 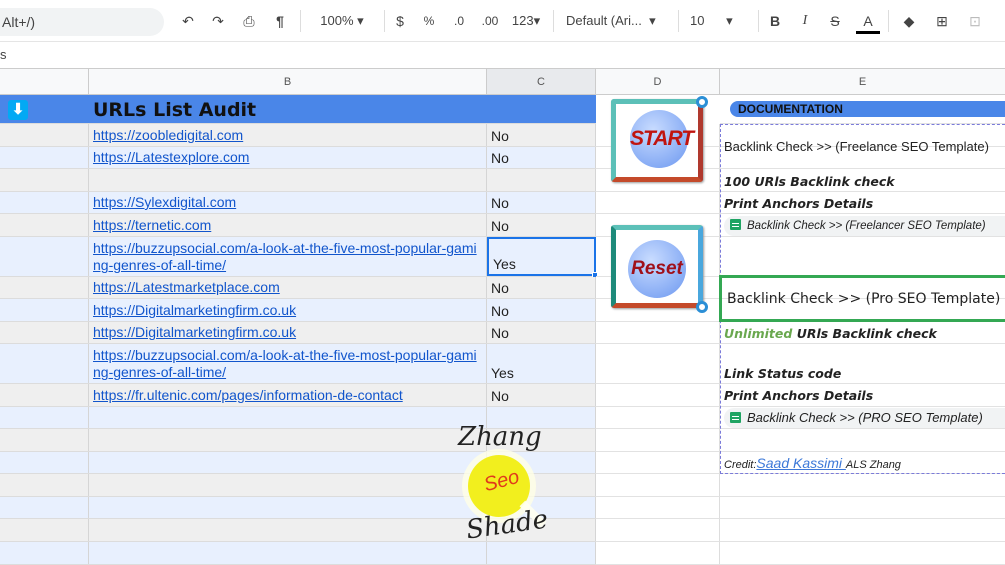 I want to click on credit-link: Saad Kassimi, so click(x=800, y=463).